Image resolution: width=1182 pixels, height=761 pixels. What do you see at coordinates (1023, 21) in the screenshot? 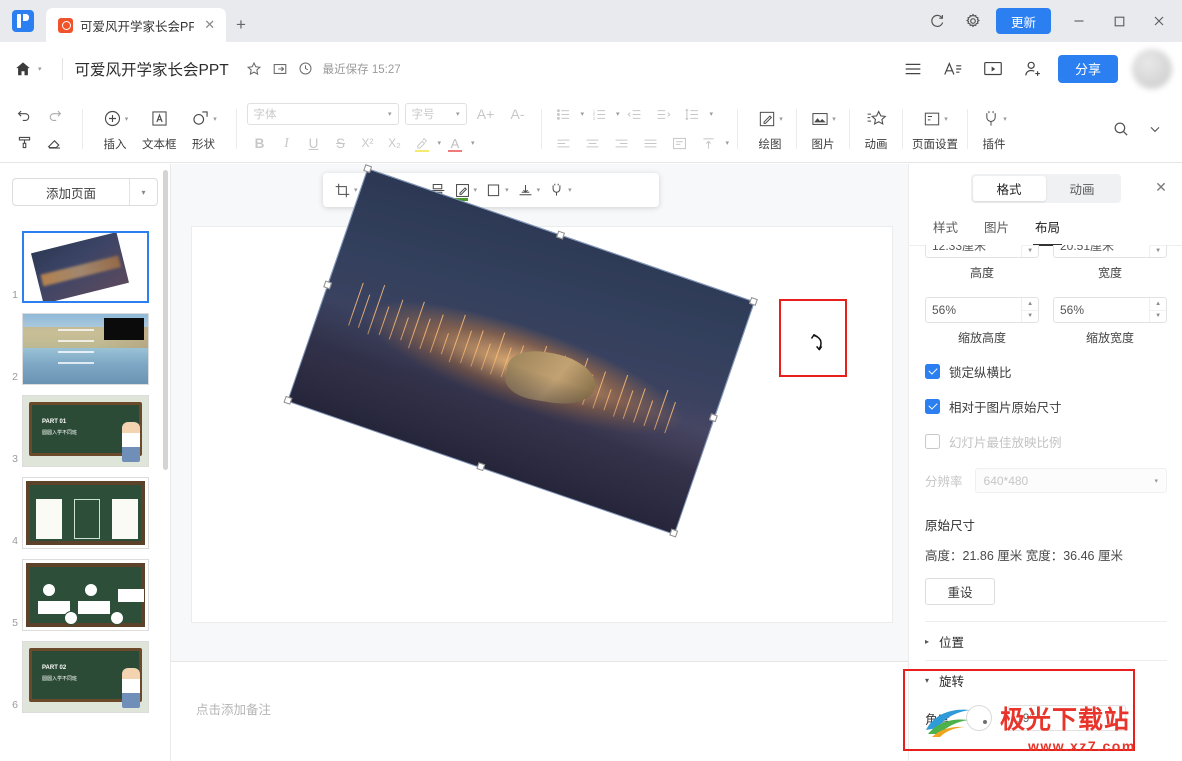
I see `update-button: 更新` at bounding box center [1023, 21].